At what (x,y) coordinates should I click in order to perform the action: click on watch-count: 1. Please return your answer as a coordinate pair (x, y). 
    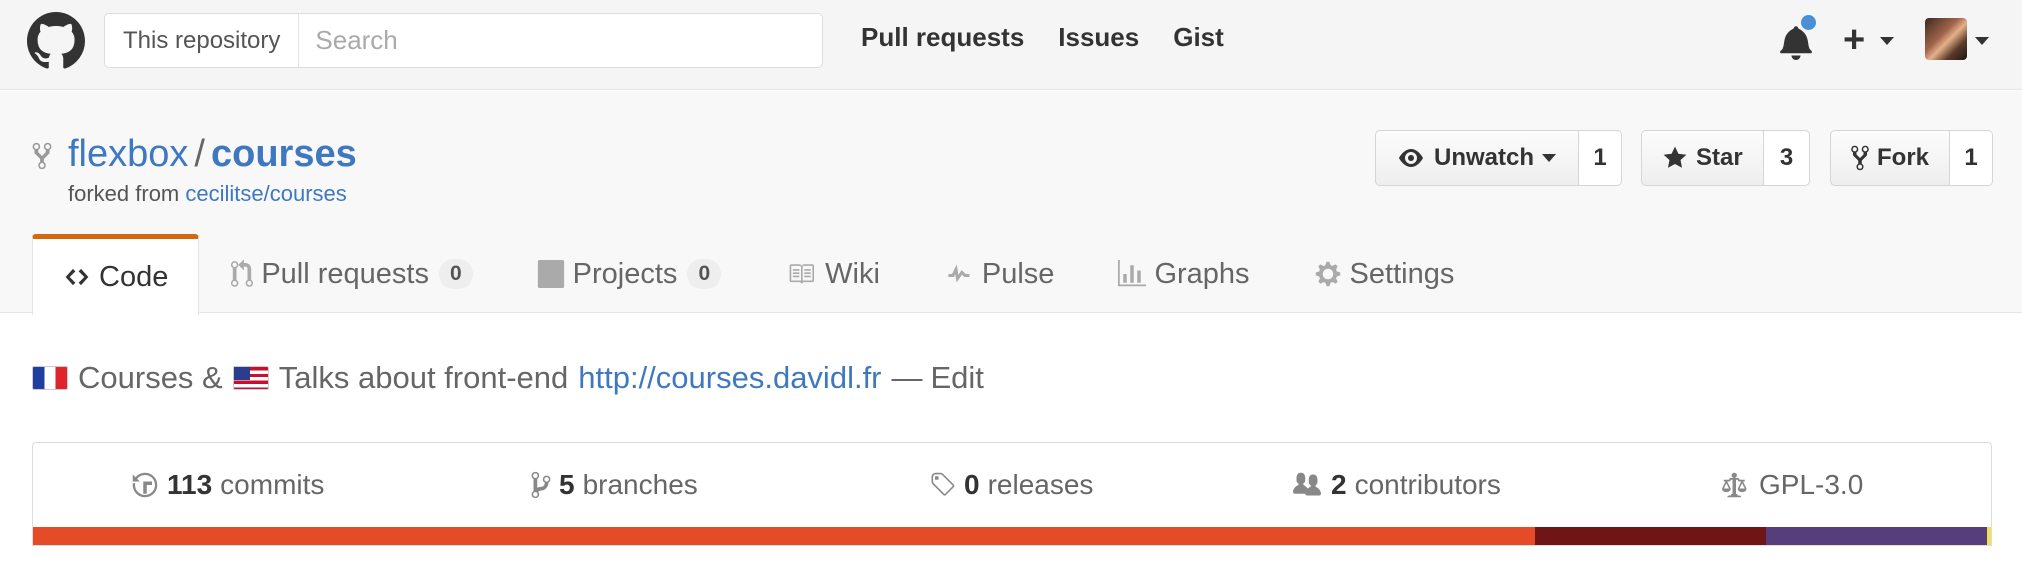
    Looking at the image, I should click on (1600, 158).